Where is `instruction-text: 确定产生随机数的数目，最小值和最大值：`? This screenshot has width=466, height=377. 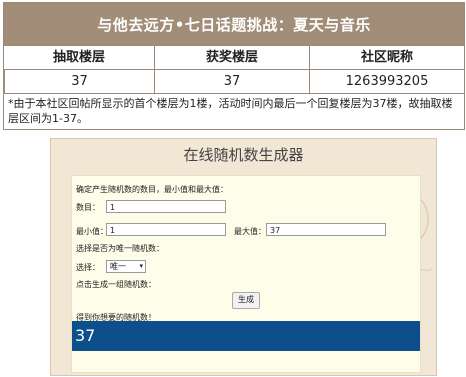
instruction-text: 确定产生随机数的数目，最小值和最大值： is located at coordinates (152, 189).